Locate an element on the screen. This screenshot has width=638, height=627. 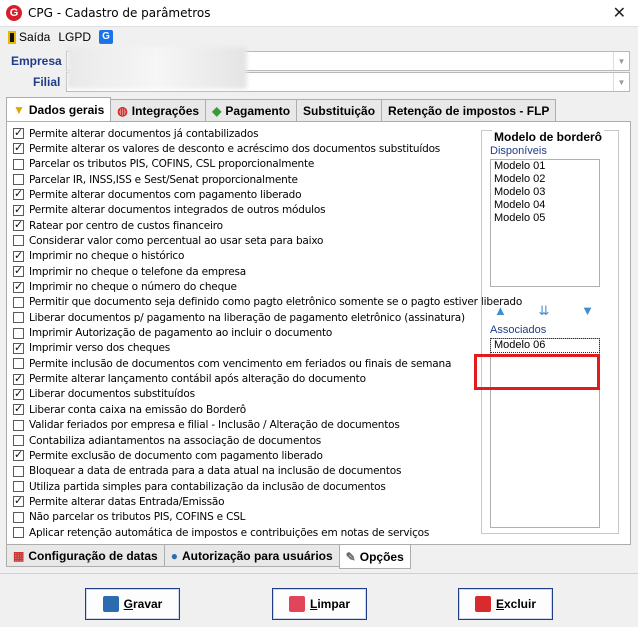
tab-autorizacao-usuarios: ● Autorização para usuários is located at coordinates (251, 556).